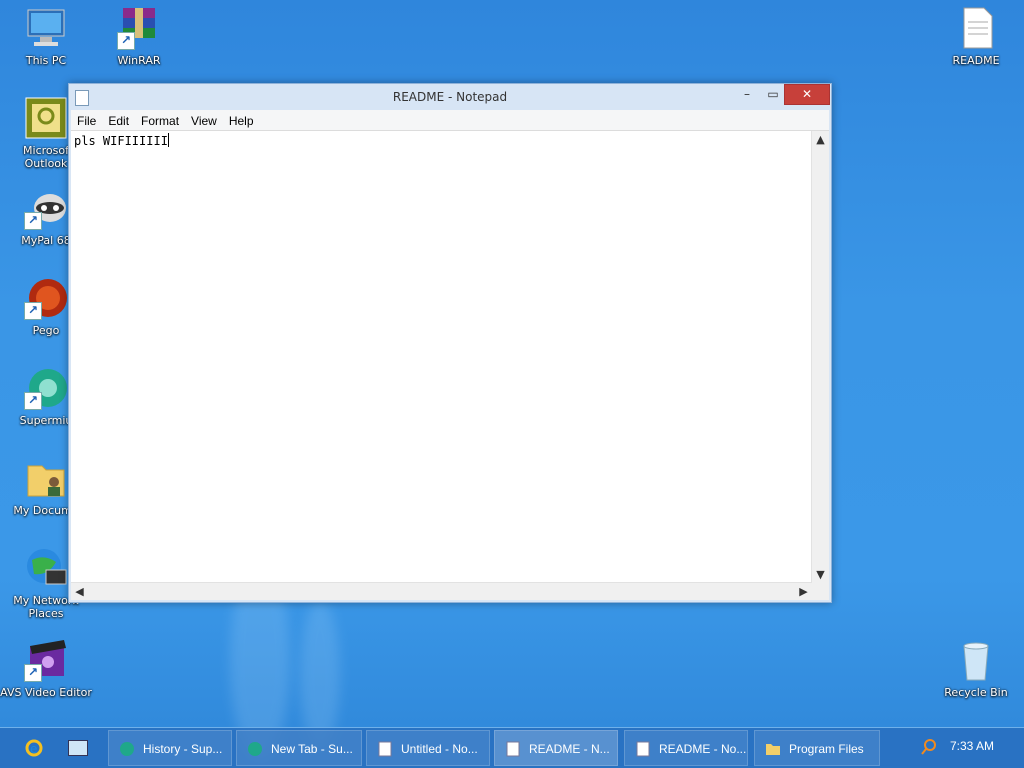  I want to click on mypal-raccoon-icon: ↗, so click(46, 208).